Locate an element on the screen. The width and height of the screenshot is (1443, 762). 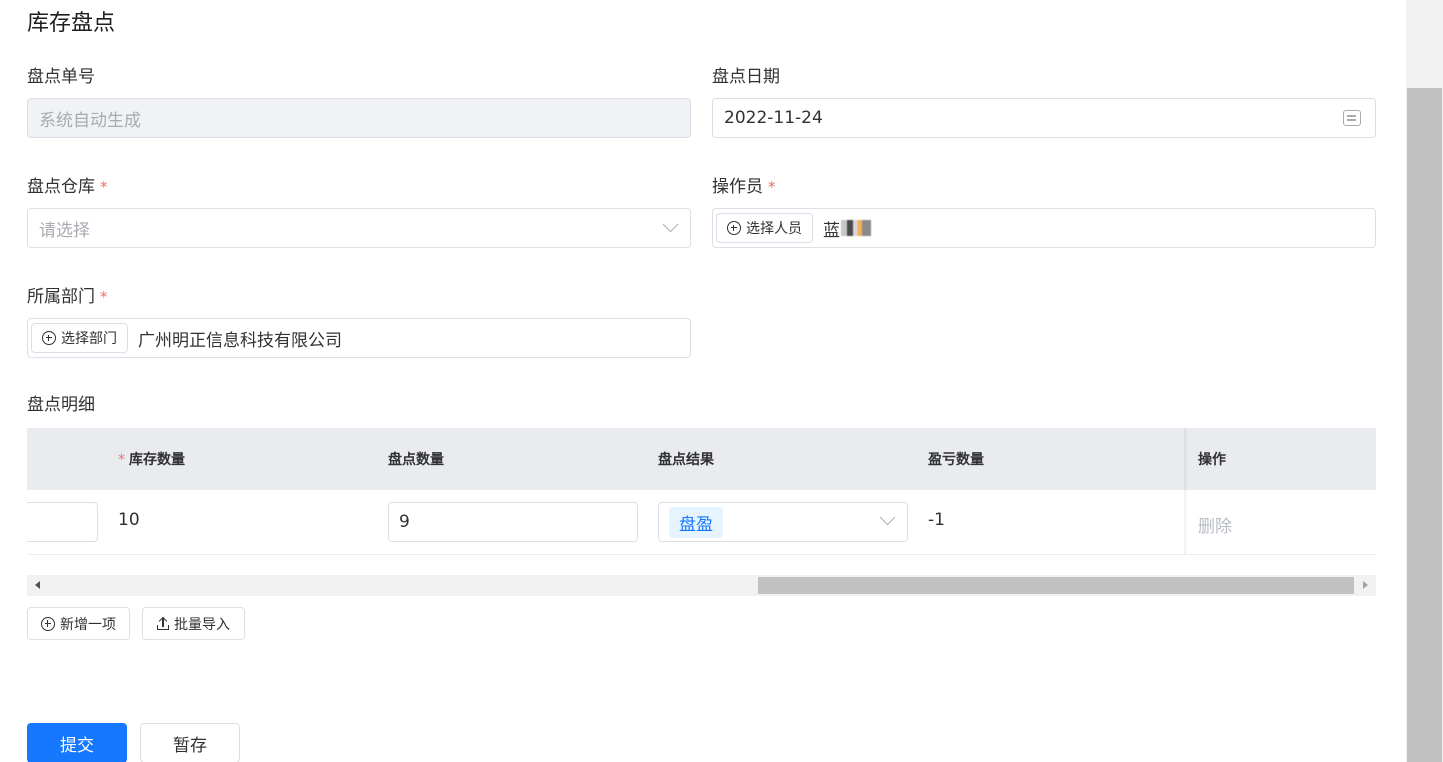
warehouse-placeholder: 请选择 is located at coordinates (64, 230).